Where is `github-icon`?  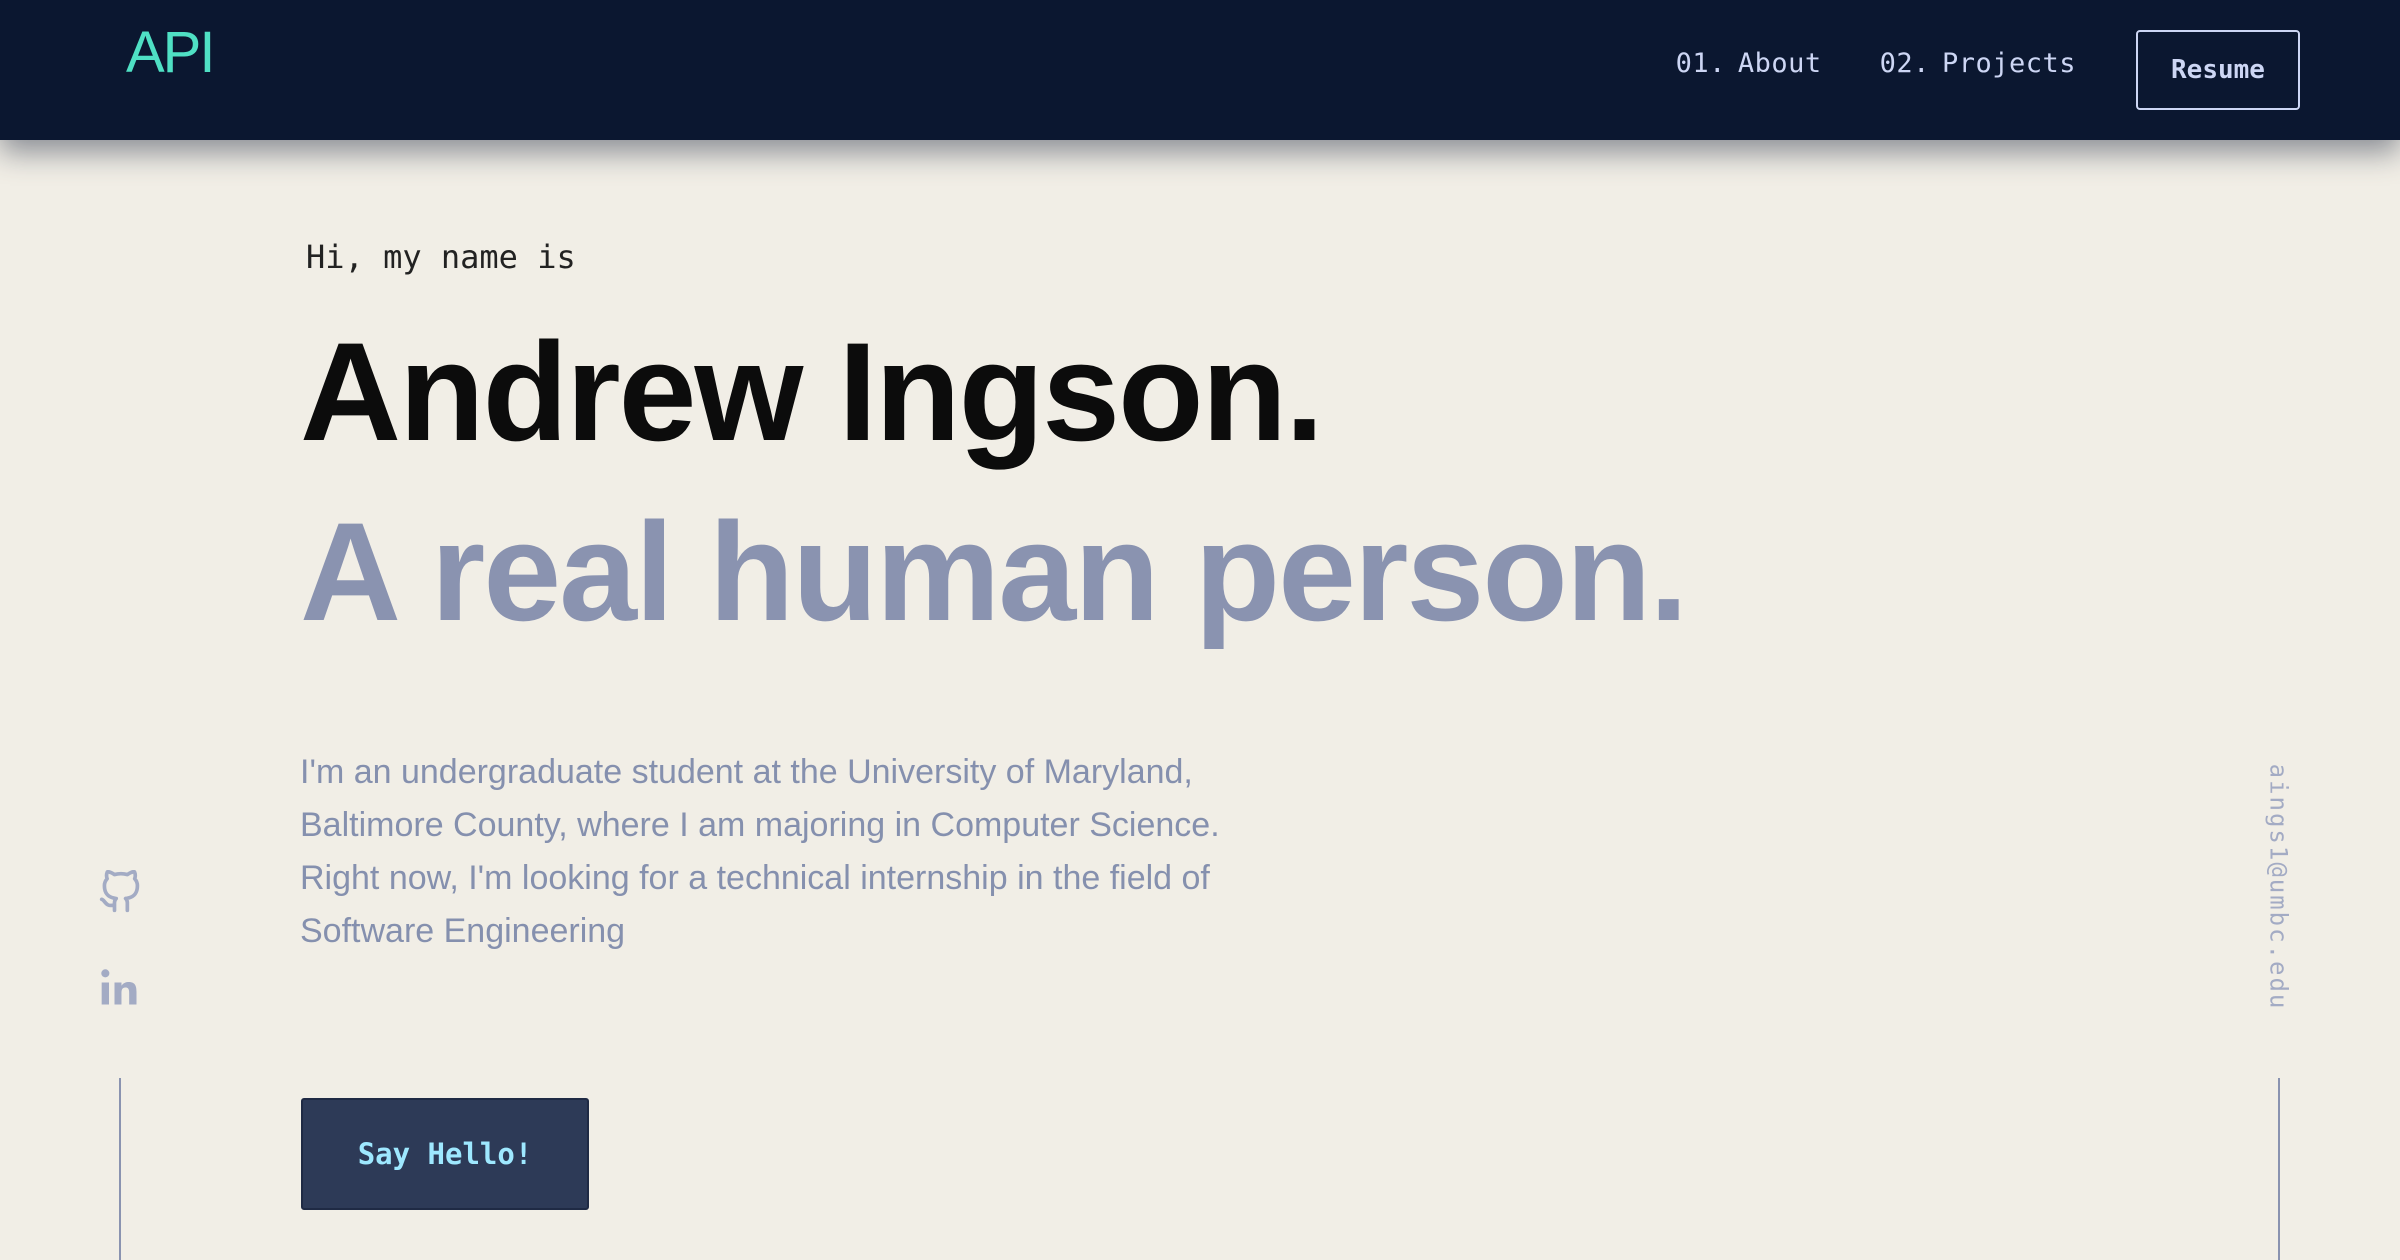
github-icon is located at coordinates (120, 891).